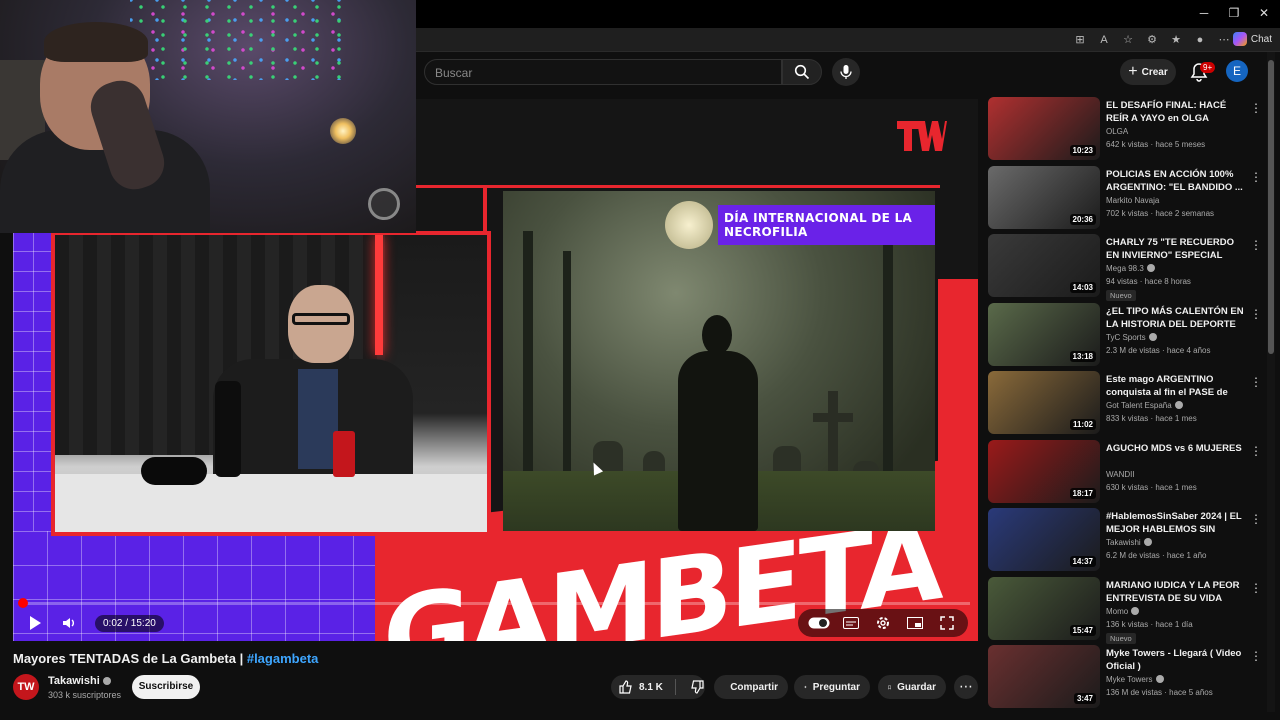  Describe the element at coordinates (819, 623) in the screenshot. I see `autoplay-toggle` at that location.